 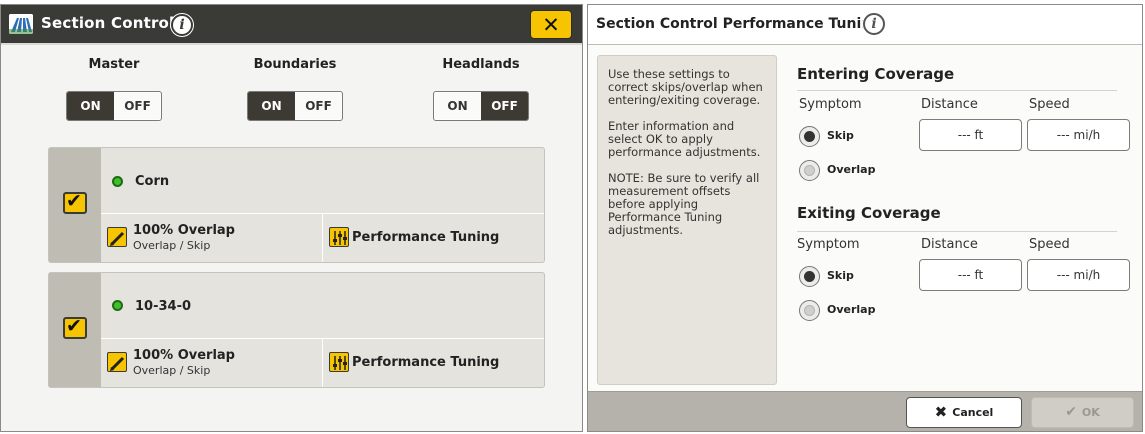 I want to click on boundaries-off-option: OFF, so click(x=318, y=106).